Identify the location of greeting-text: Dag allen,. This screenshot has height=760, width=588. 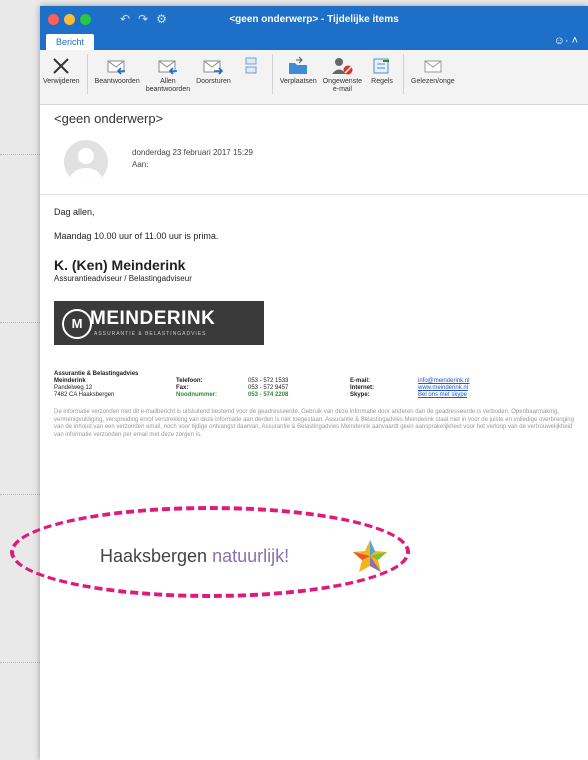
(74, 212).